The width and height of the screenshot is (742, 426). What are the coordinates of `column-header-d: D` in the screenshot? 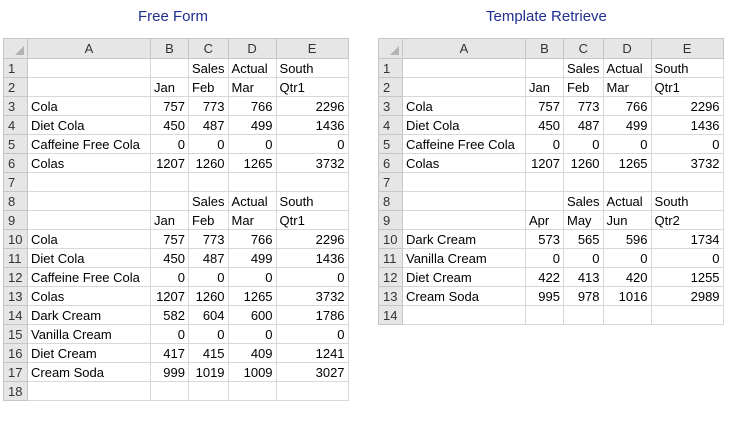 It's located at (627, 48).